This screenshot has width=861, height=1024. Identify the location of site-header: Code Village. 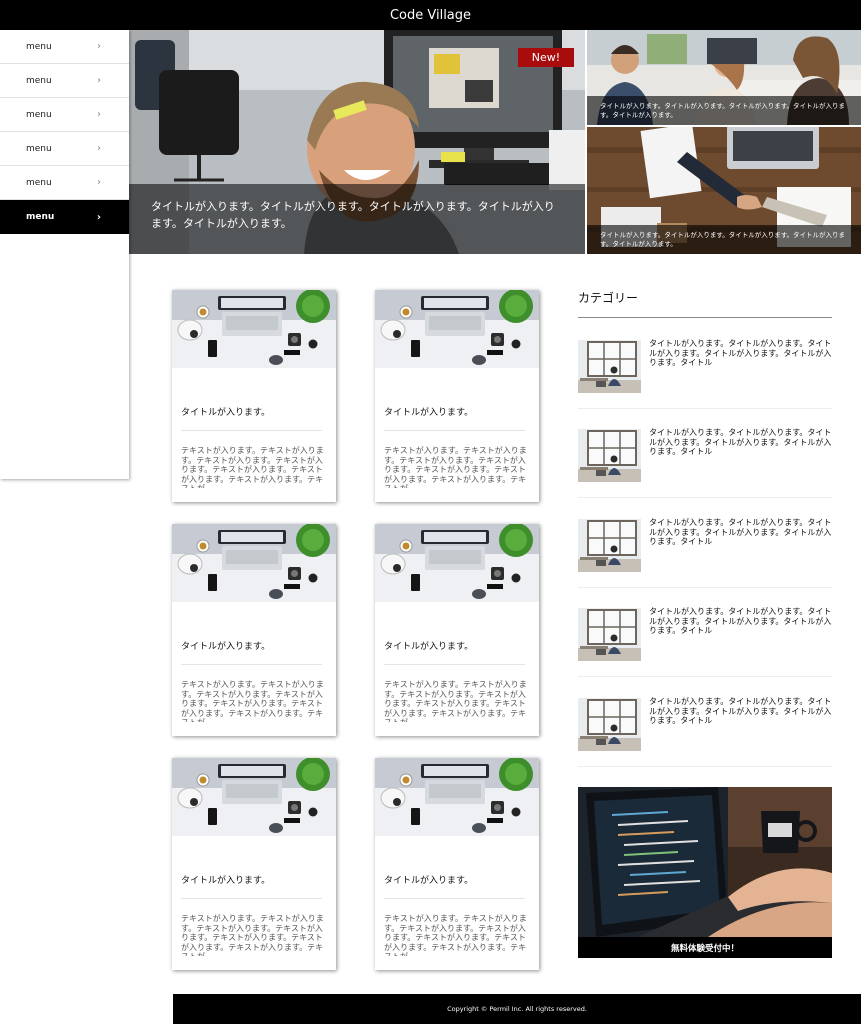
(430, 15).